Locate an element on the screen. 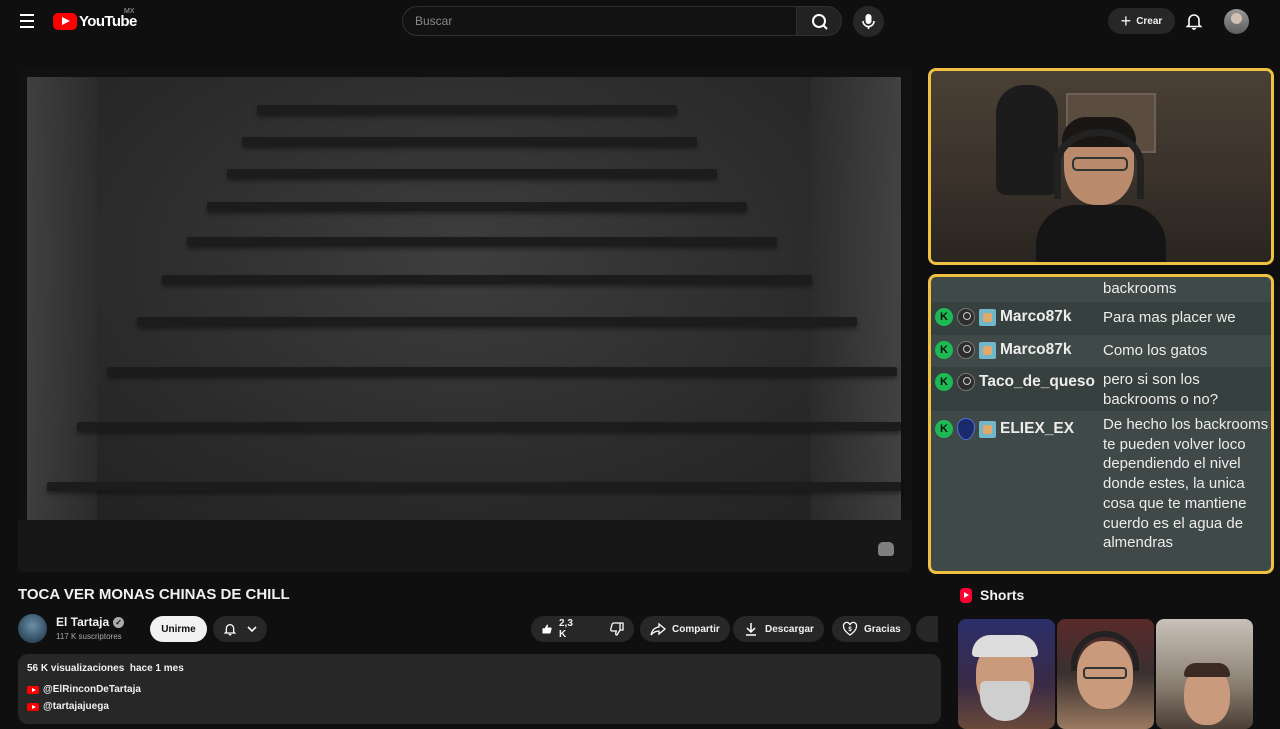  channel-link: @ElRinconDeTartaja is located at coordinates (84, 689).